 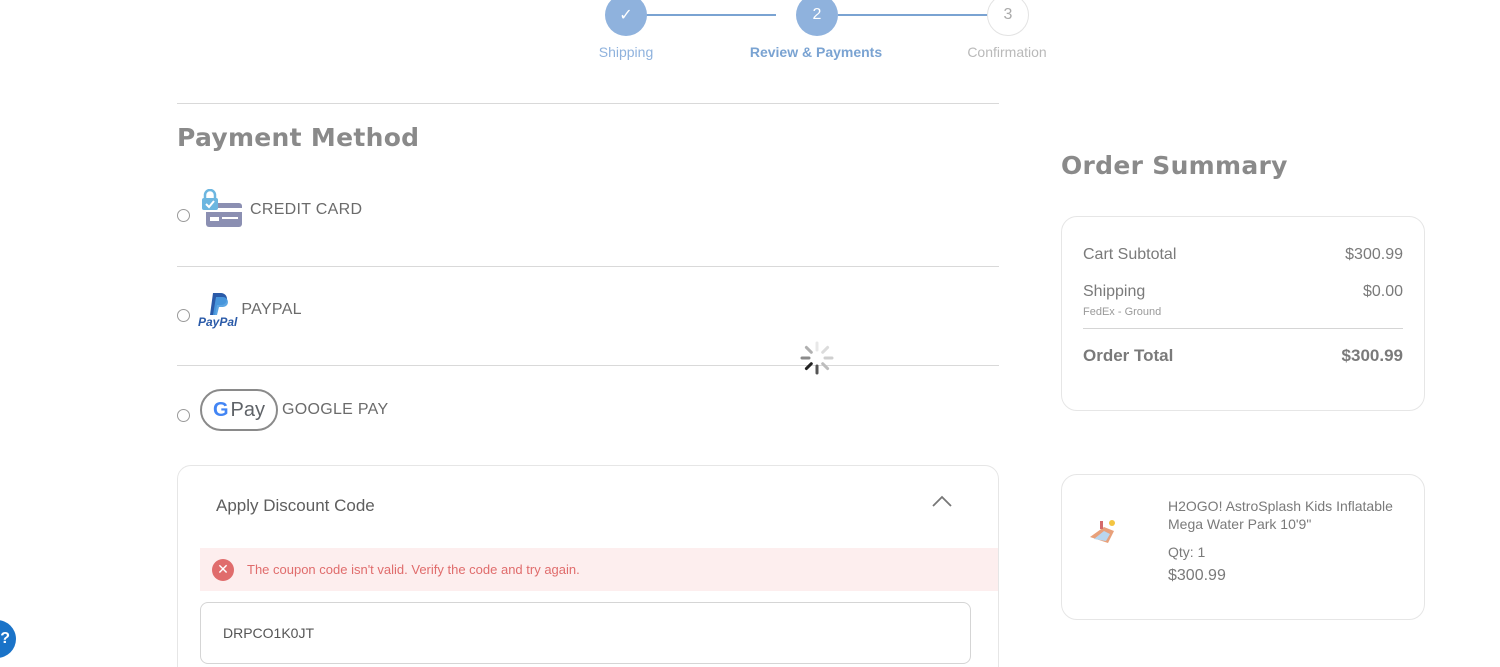 I want to click on paypal-brand-text: PayPal, so click(x=218, y=322).